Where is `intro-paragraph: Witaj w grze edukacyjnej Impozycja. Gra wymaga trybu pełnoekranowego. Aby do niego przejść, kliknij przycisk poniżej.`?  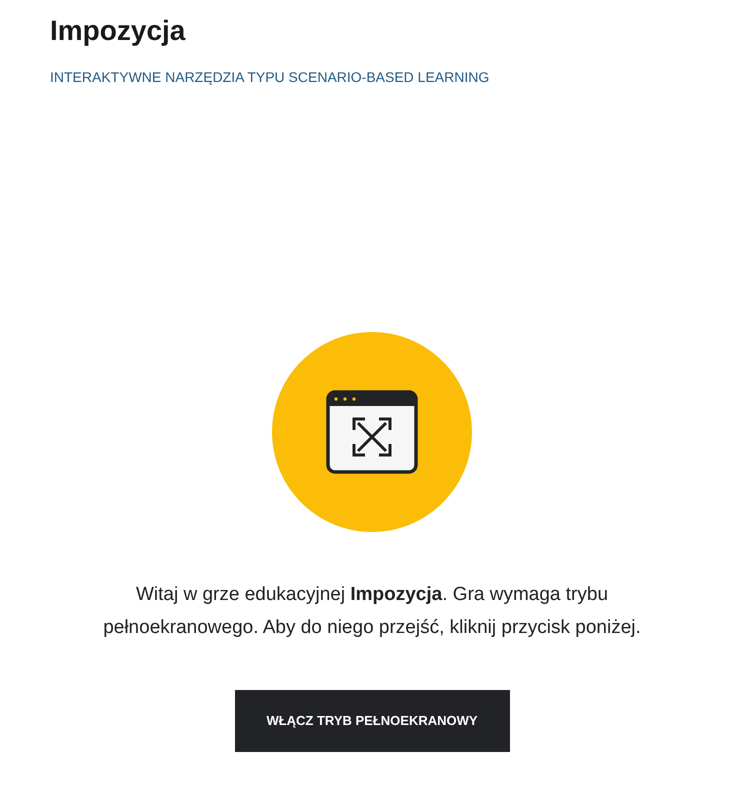
intro-paragraph: Witaj w grze edukacyjnej Impozycja. Gra wymaga trybu pełnoekranowego. Aby do niego przejść, kliknij przycisk poniżej. is located at coordinates (372, 611).